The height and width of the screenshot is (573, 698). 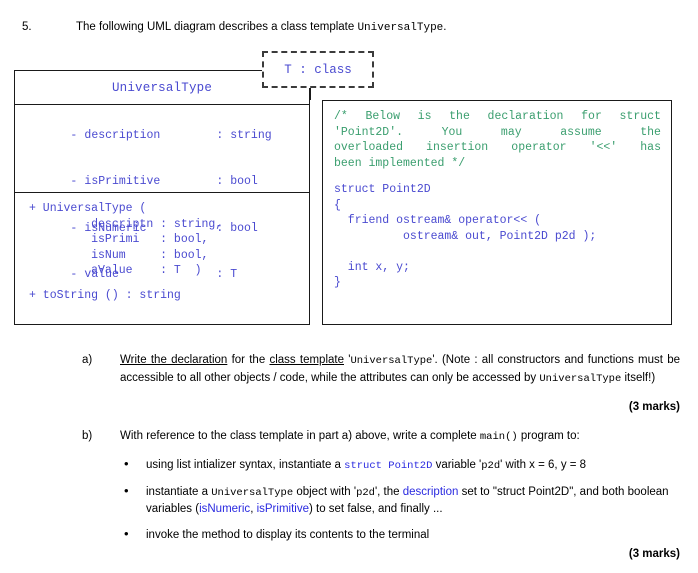 I want to click on question-intro-code: UniversalType, so click(x=400, y=28).